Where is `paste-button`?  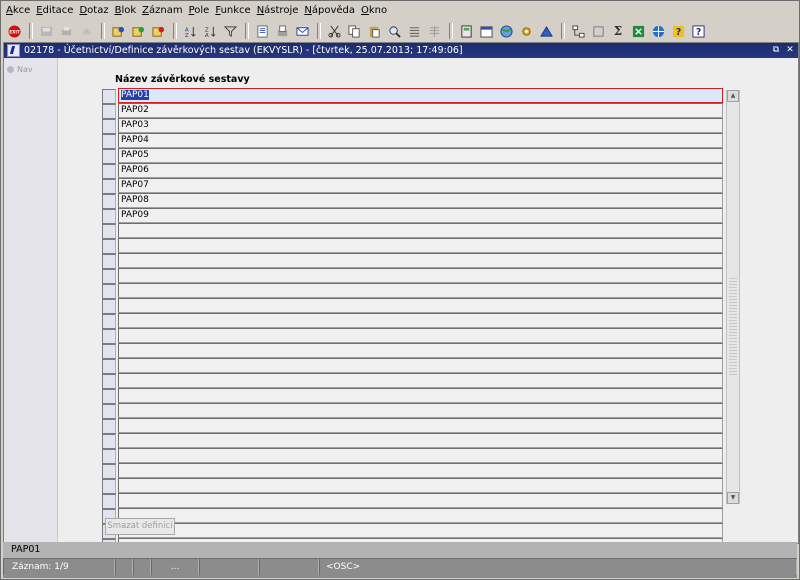 paste-button is located at coordinates (374, 31).